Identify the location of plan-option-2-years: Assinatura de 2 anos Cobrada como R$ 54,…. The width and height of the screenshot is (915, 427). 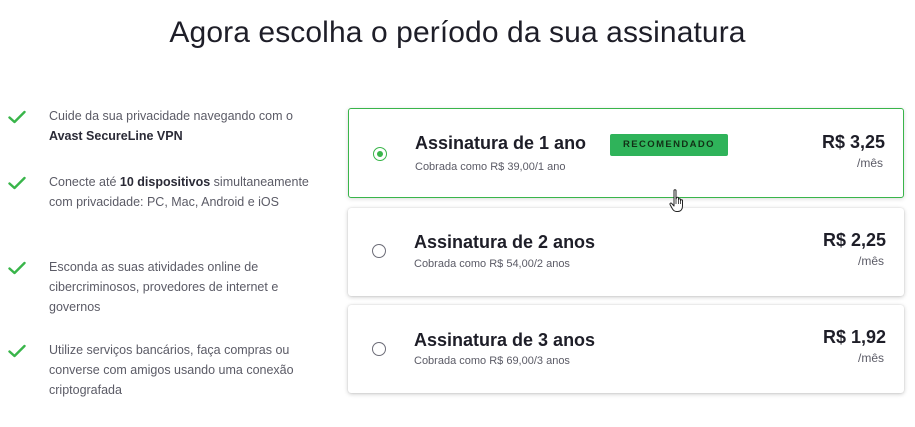
(626, 252).